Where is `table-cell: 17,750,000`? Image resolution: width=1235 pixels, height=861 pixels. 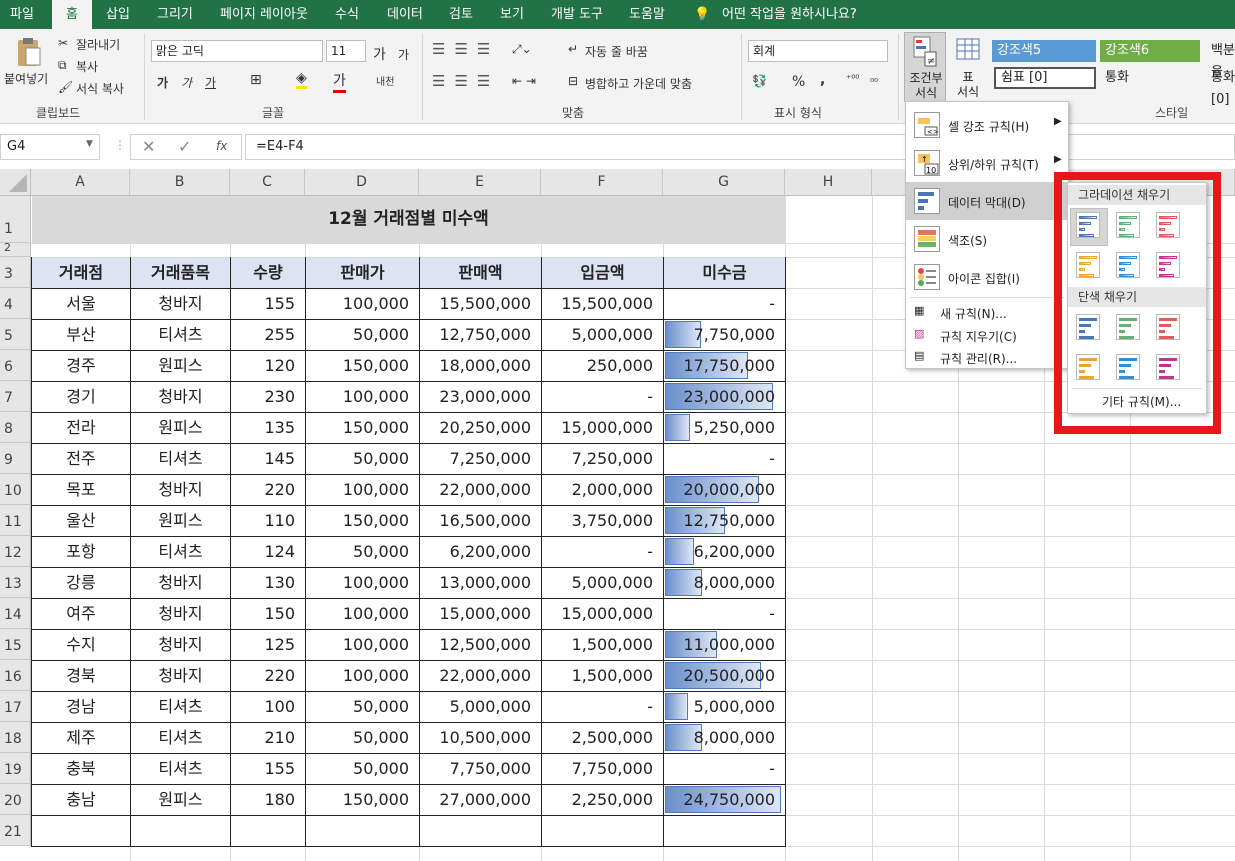 table-cell: 17,750,000 is located at coordinates (724, 365).